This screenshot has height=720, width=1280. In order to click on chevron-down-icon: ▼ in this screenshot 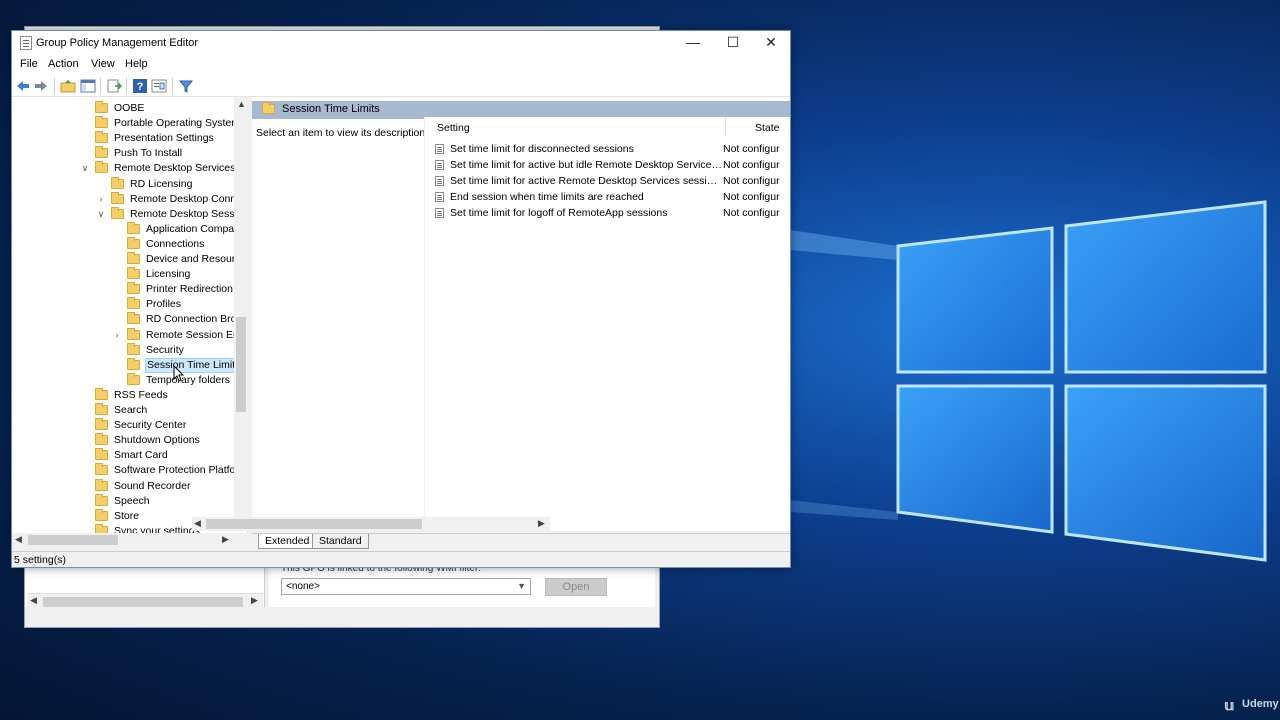, I will do `click(521, 586)`.